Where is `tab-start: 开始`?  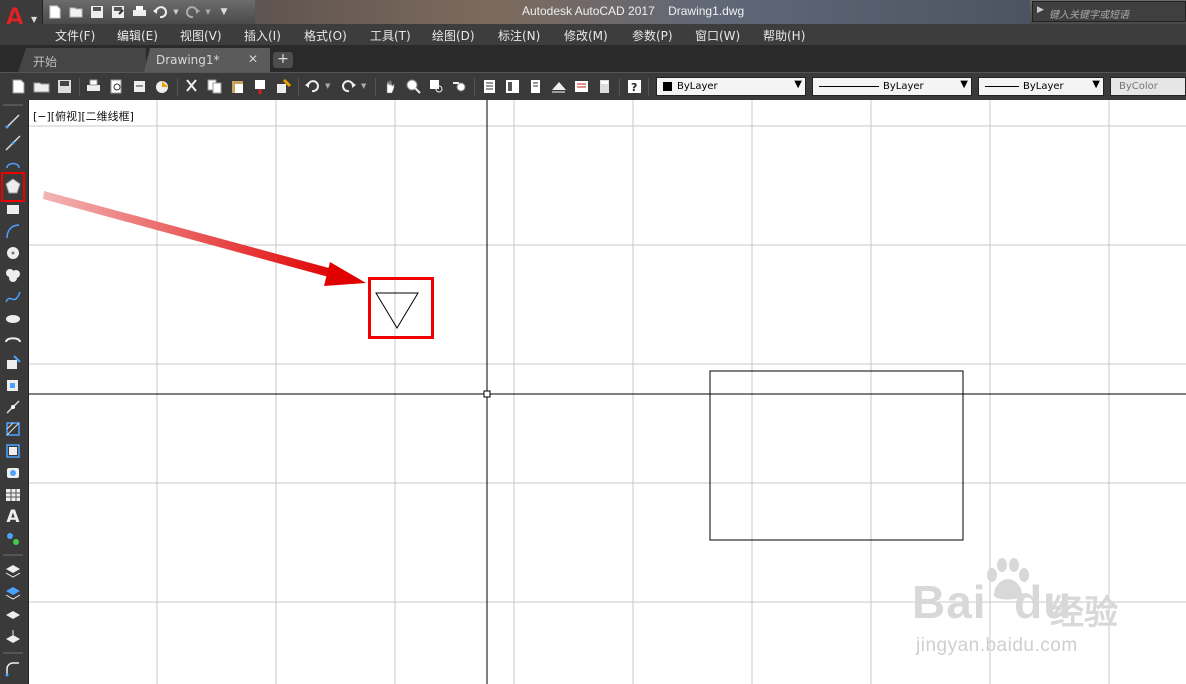
tab-start: 开始 is located at coordinates (82, 60).